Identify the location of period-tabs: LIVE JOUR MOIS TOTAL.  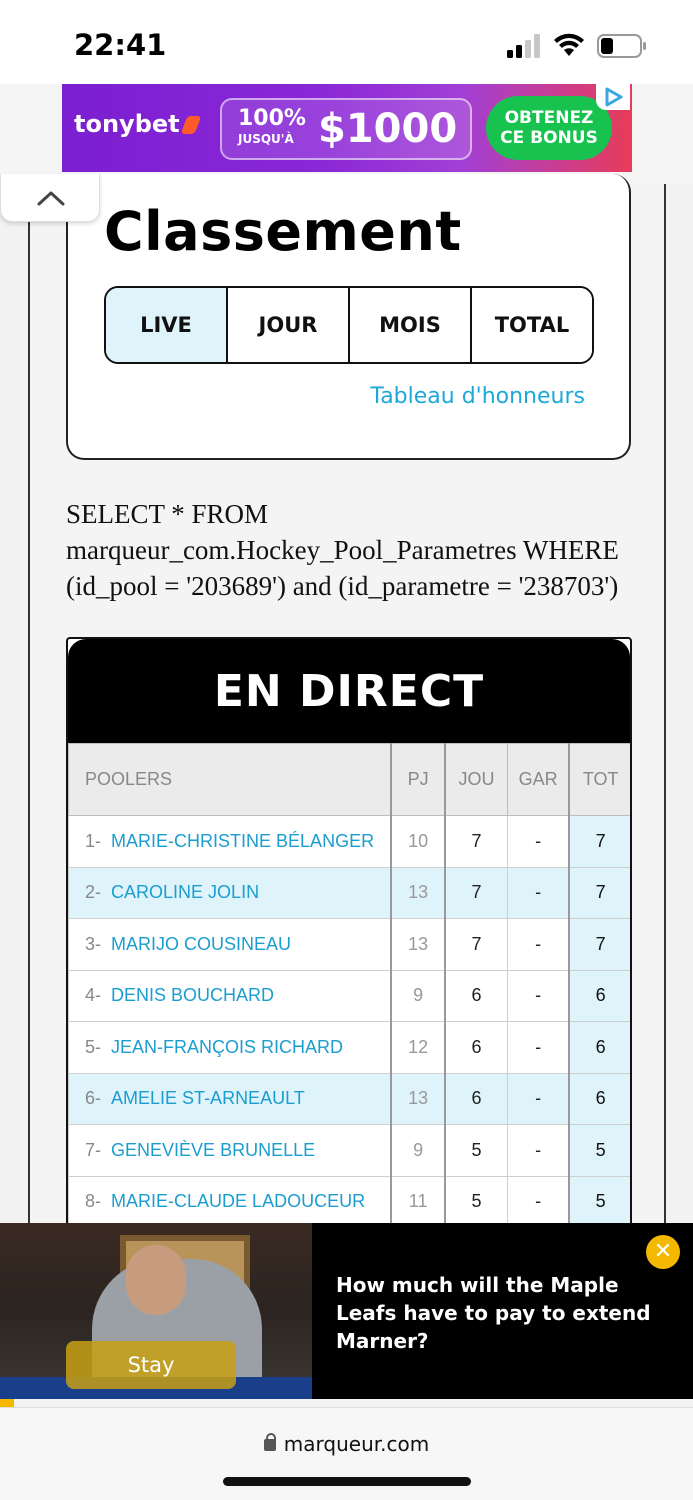
(349, 325).